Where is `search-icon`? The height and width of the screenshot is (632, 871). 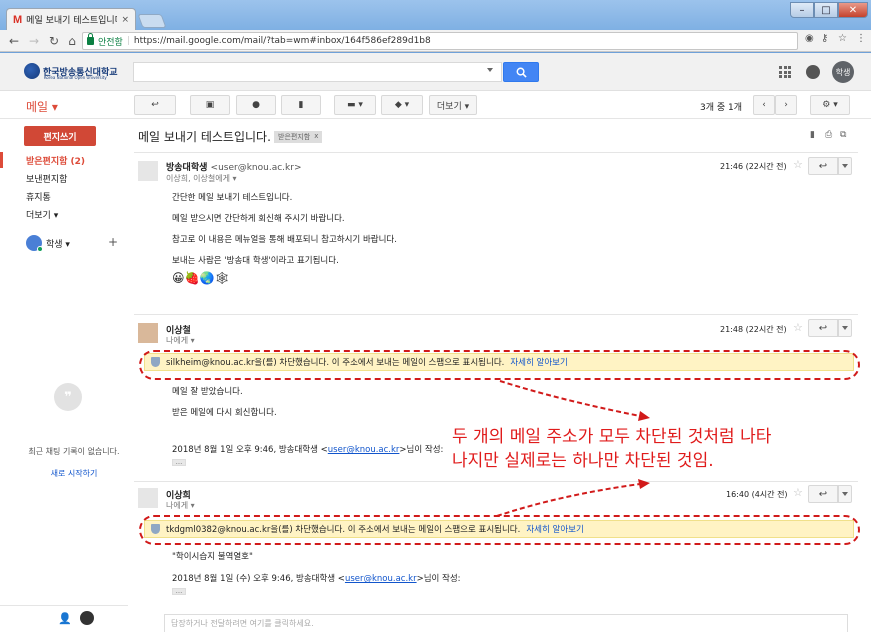 search-icon is located at coordinates (521, 72).